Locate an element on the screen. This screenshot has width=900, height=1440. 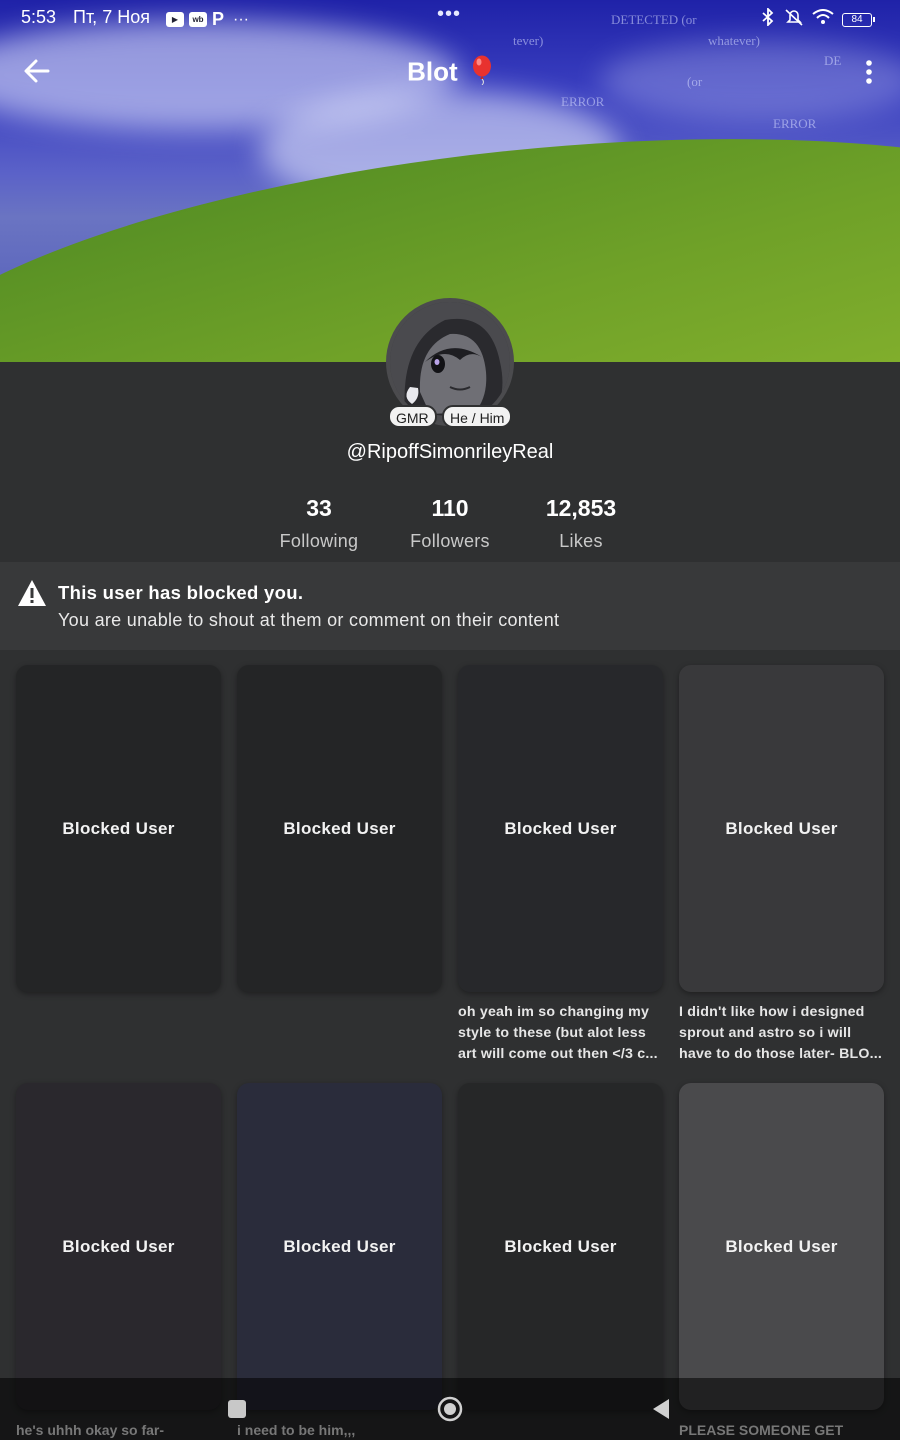
stat-followers-value: 110 is located at coordinates (450, 508).